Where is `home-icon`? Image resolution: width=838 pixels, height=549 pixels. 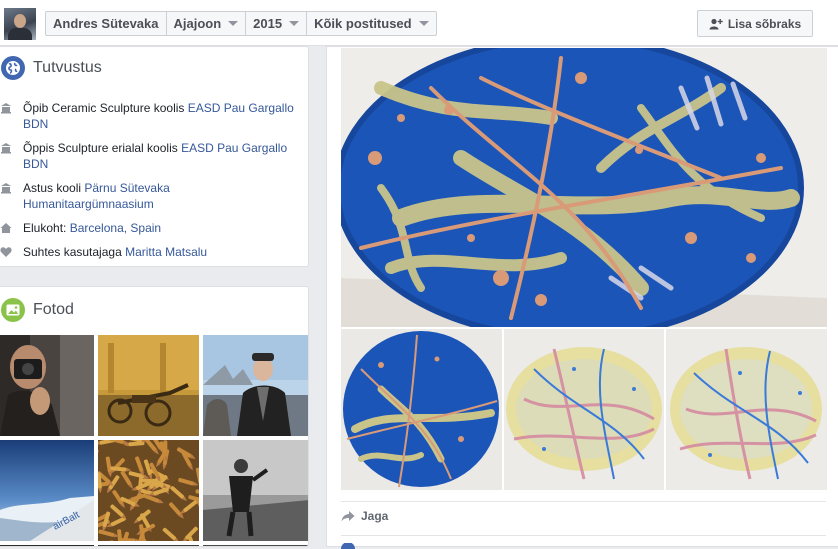
home-icon is located at coordinates (6, 228).